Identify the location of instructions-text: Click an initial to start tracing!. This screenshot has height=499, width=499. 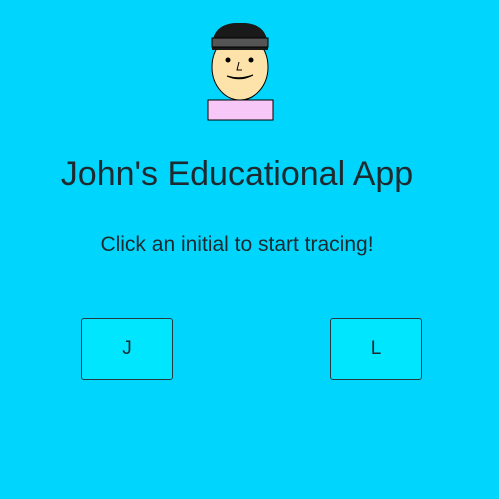
(237, 244).